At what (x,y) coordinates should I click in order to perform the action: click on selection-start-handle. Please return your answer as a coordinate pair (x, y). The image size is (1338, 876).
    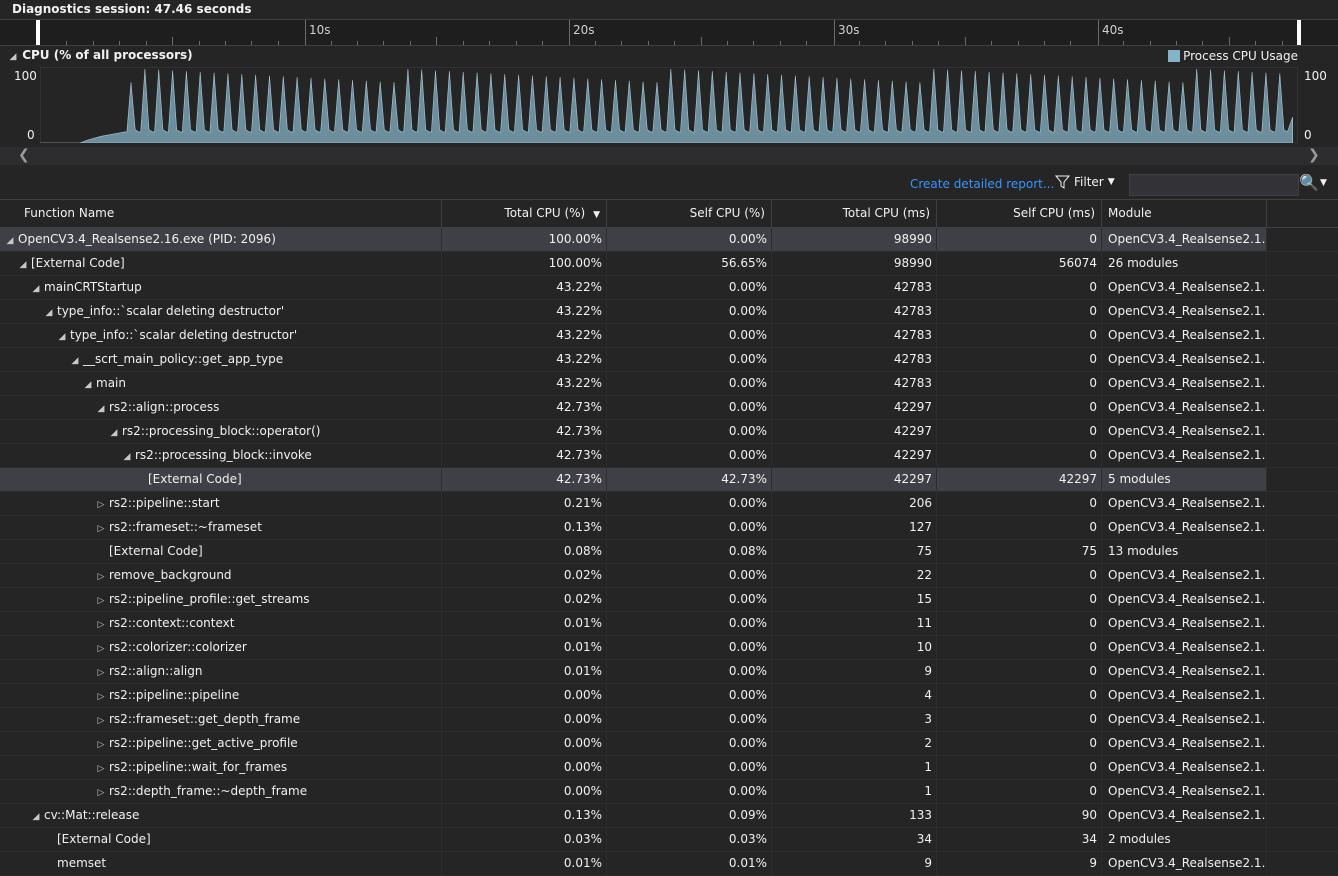
    Looking at the image, I should click on (38, 32).